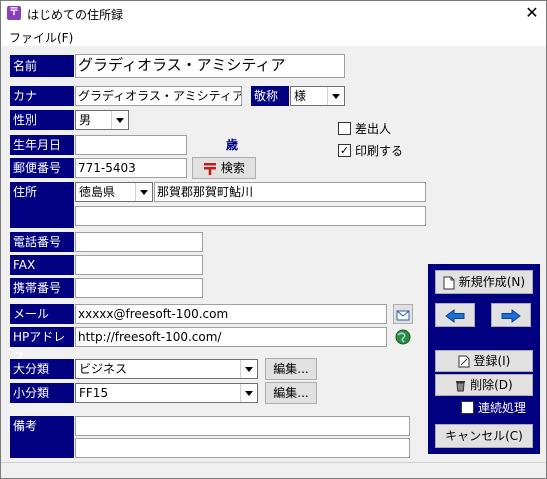 The height and width of the screenshot is (479, 547). I want to click on category-major-select: ビジネス, so click(166, 369).